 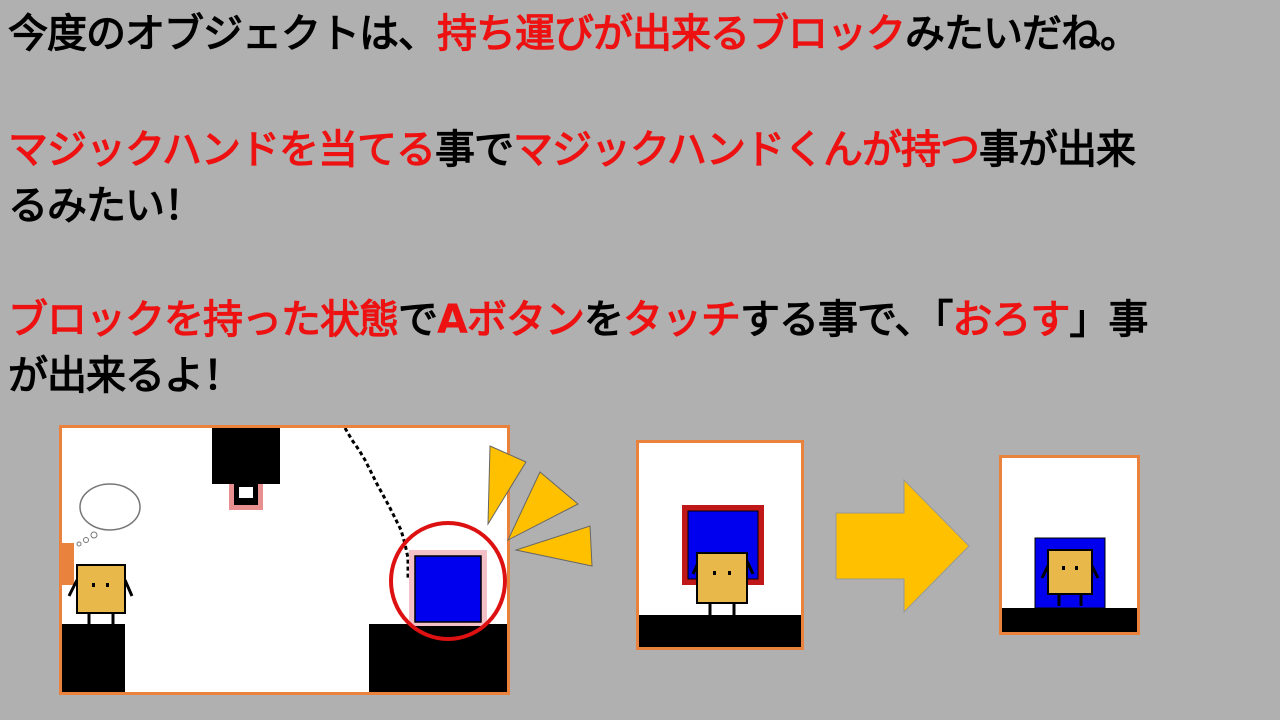 What do you see at coordinates (93, 658) in the screenshot?
I see `left-ground-block` at bounding box center [93, 658].